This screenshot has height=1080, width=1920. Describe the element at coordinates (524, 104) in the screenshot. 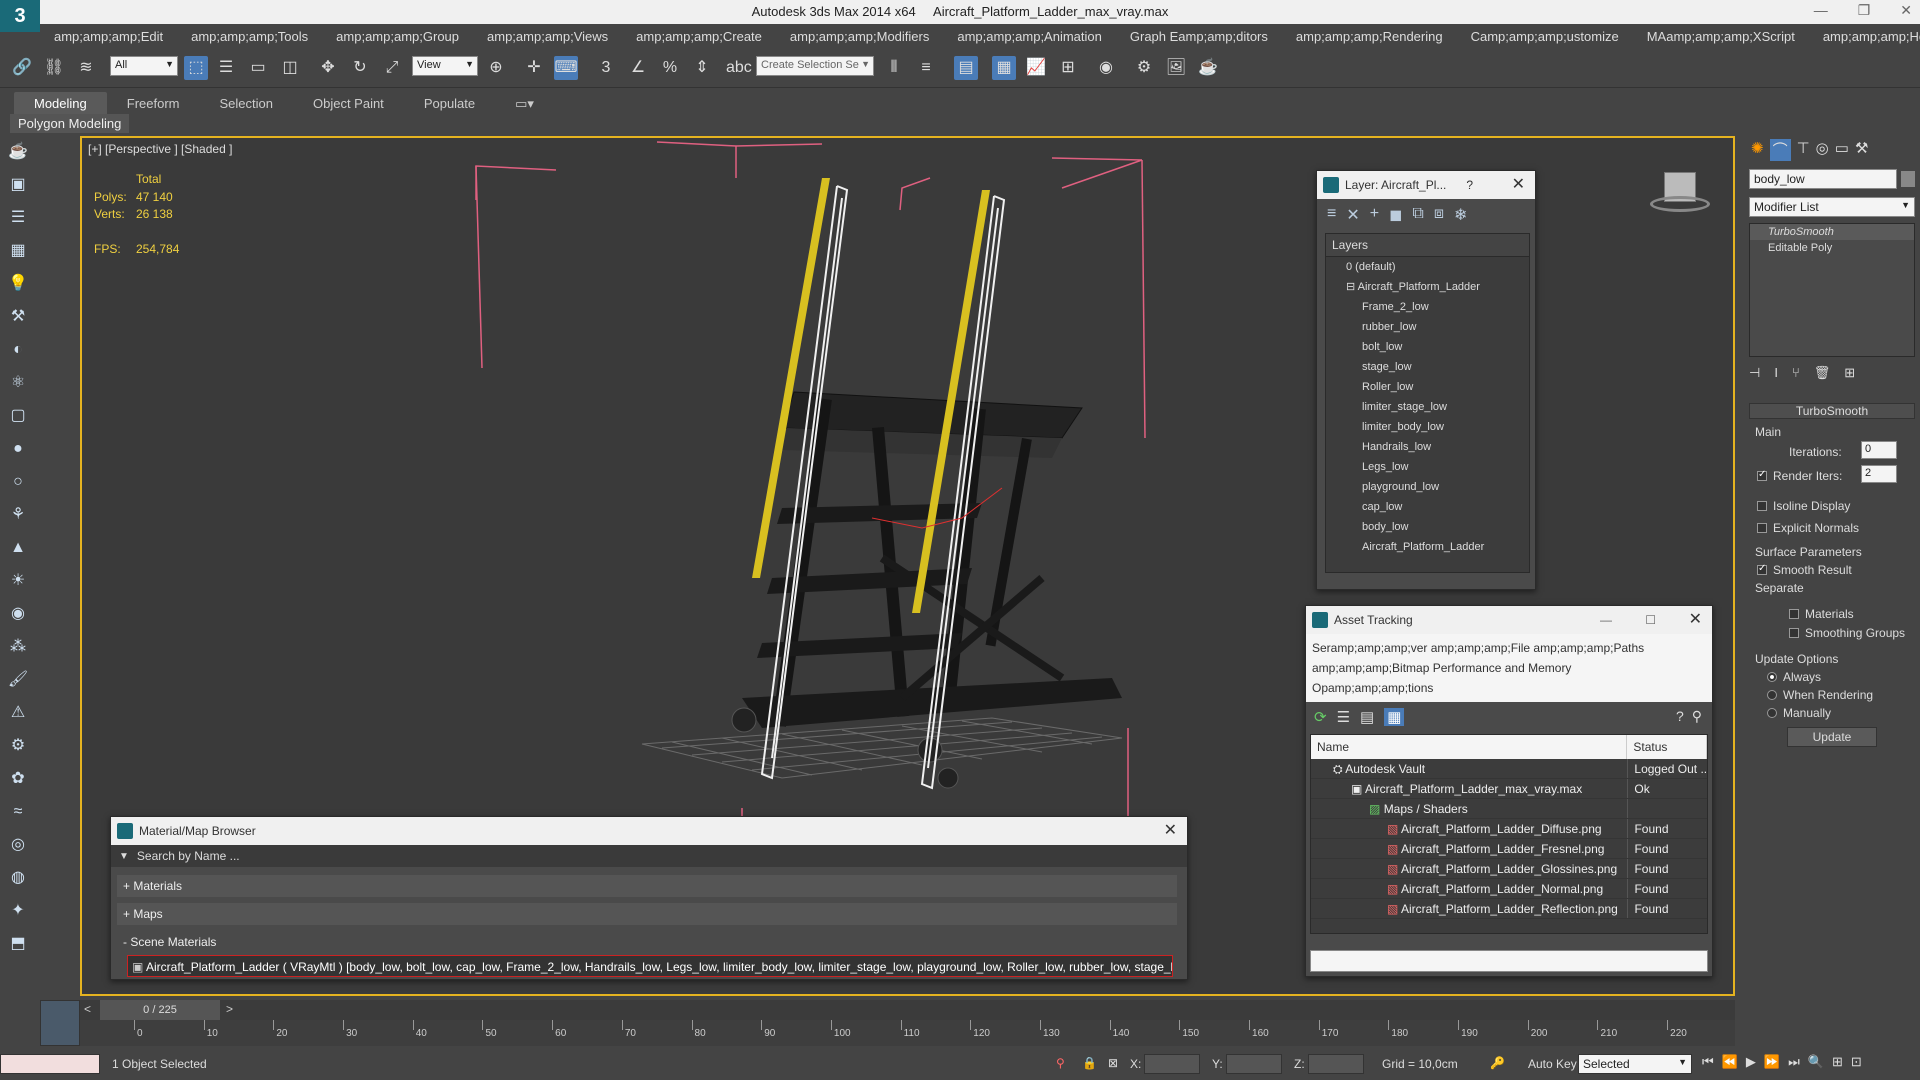

I see `ribbon-options-icon: ▭▾` at that location.